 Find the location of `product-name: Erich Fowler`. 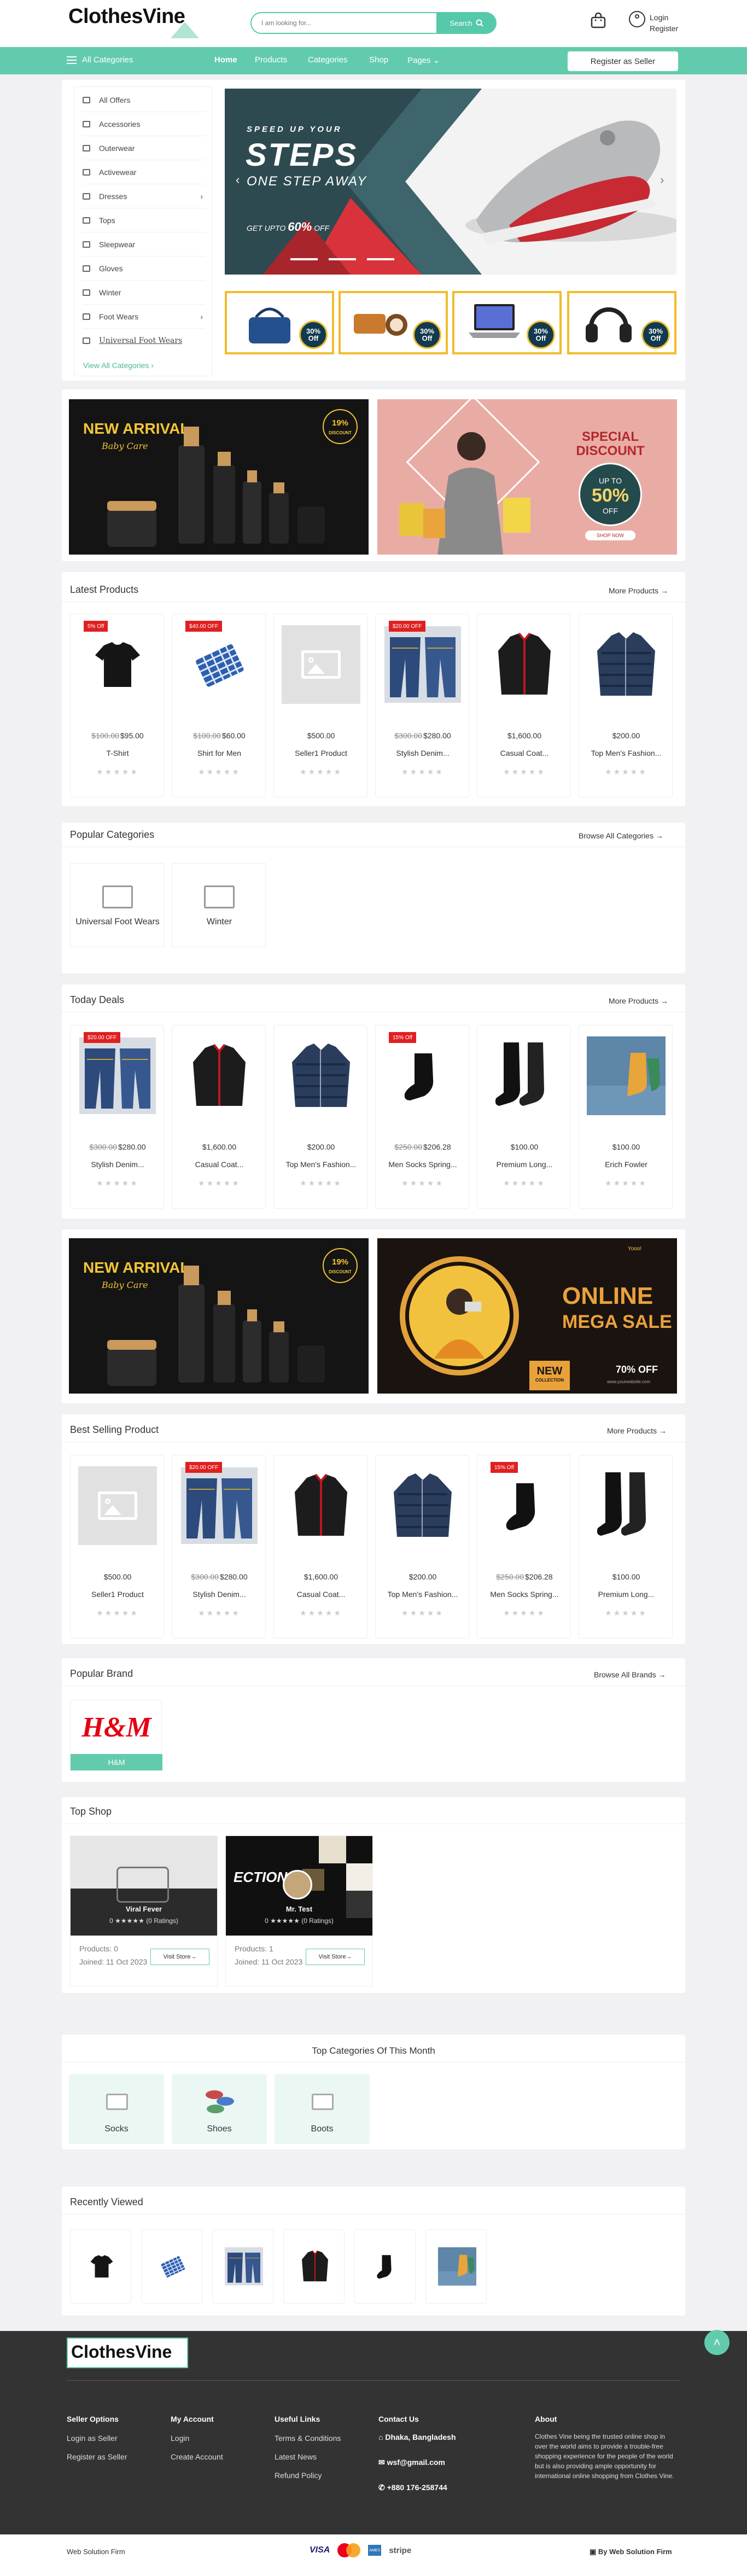

product-name: Erich Fowler is located at coordinates (626, 1164).